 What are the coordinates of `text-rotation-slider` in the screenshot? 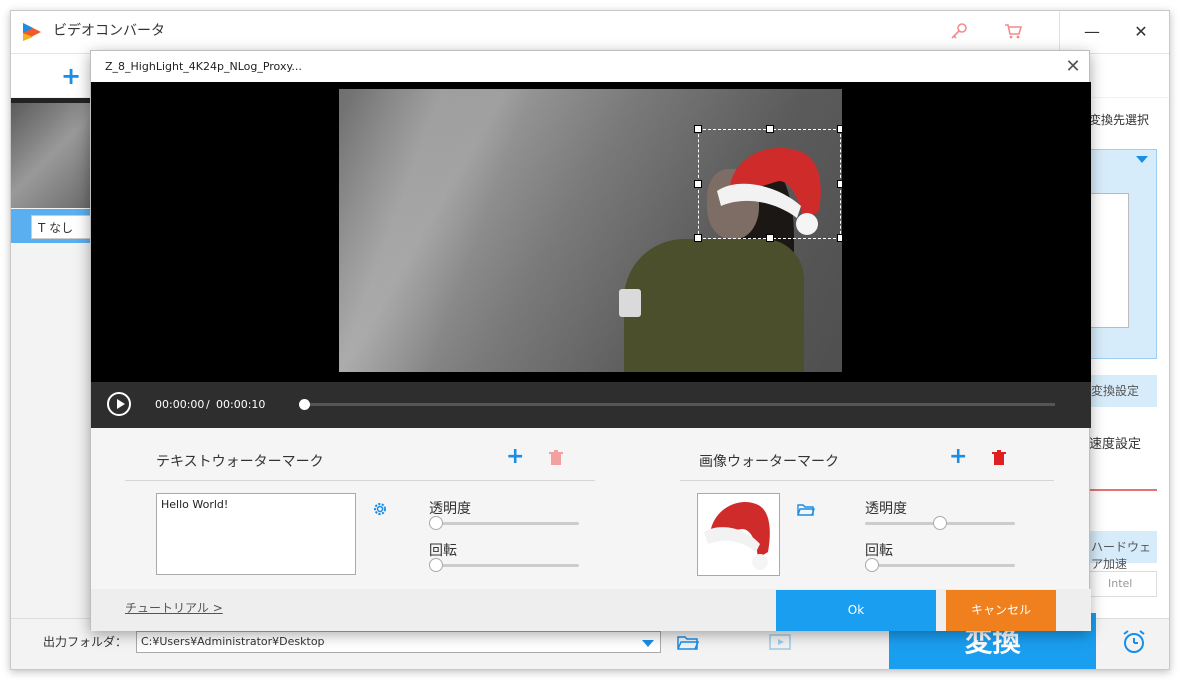 It's located at (504, 565).